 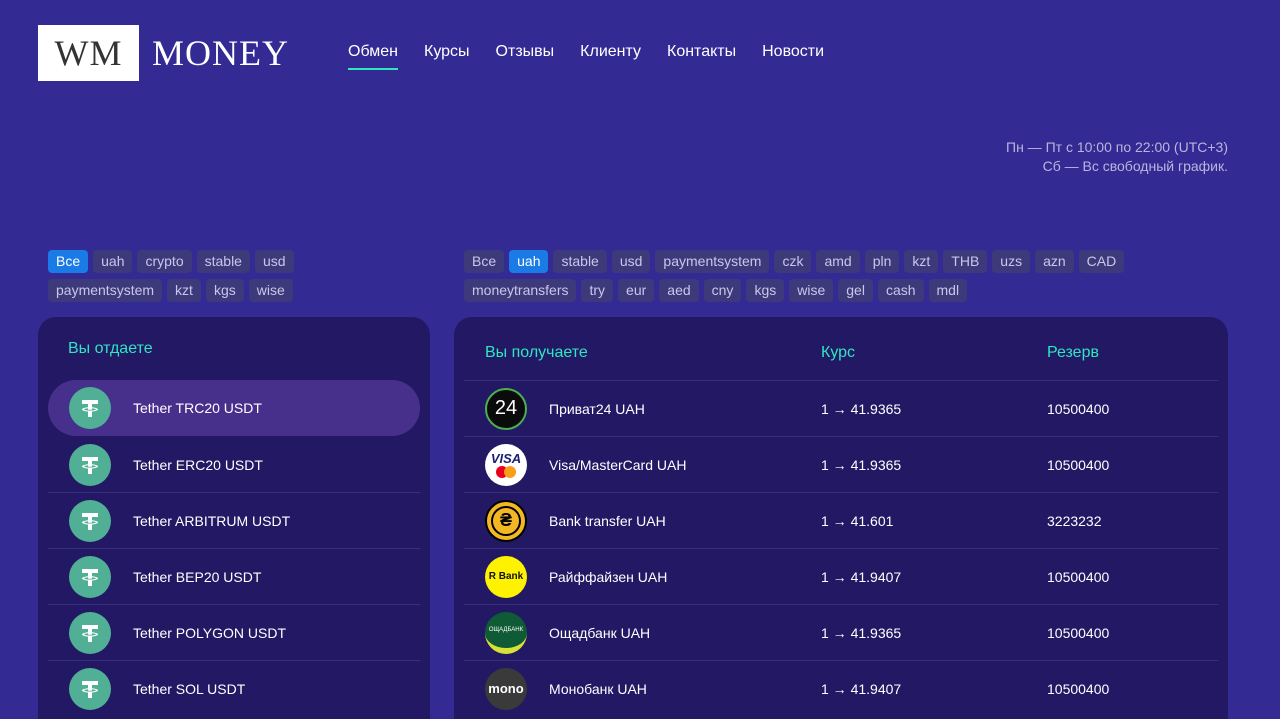 I want to click on column-header-reserve: Резерв, so click(x=1073, y=352).